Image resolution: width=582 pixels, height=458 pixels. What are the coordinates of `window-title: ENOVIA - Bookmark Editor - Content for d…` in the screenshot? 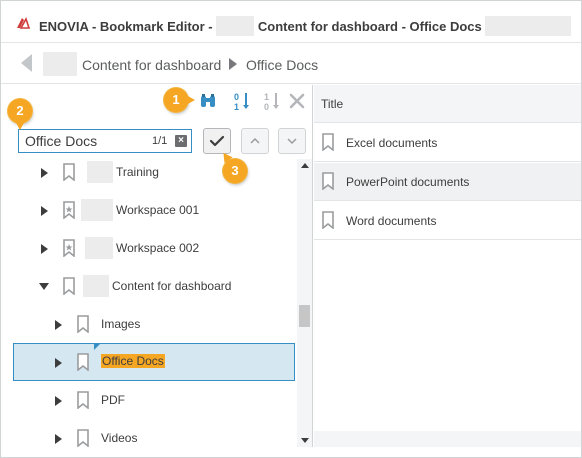 It's located at (305, 26).